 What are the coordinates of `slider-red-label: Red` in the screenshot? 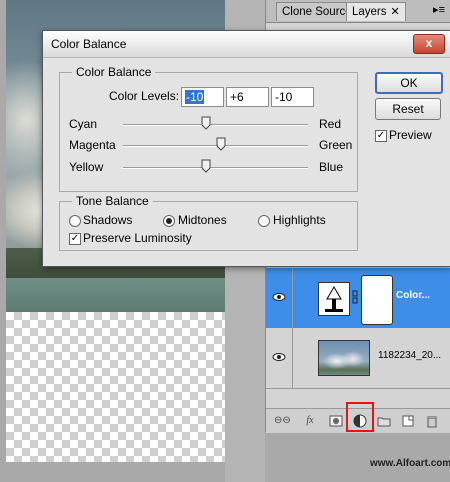 It's located at (330, 124).